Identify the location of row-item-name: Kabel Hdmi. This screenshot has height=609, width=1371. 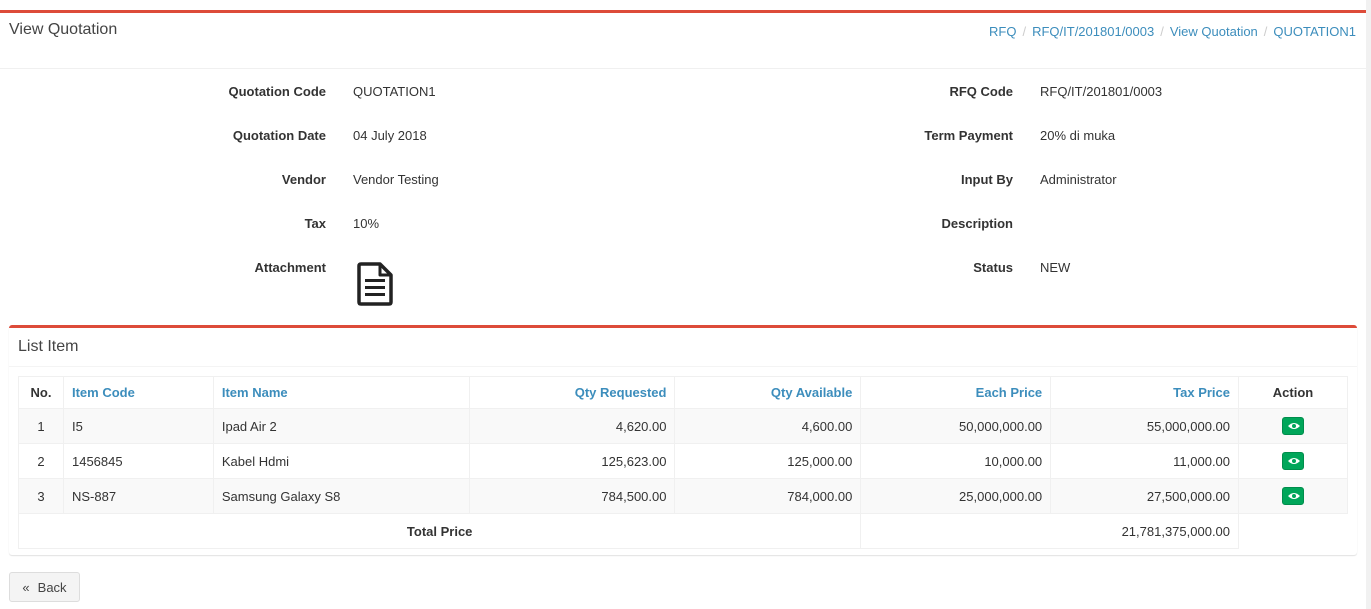
(341, 461).